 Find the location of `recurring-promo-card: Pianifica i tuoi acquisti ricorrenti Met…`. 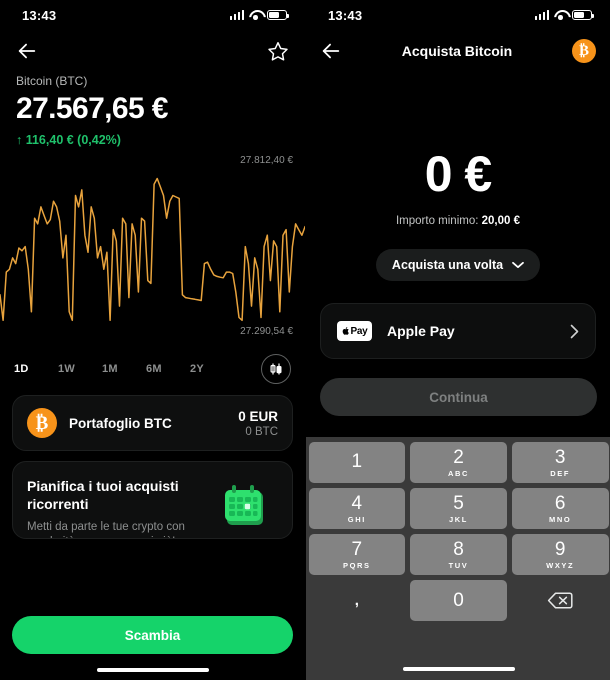

recurring-promo-card: Pianifica i tuoi acquisti ricorrenti Met… is located at coordinates (152, 500).